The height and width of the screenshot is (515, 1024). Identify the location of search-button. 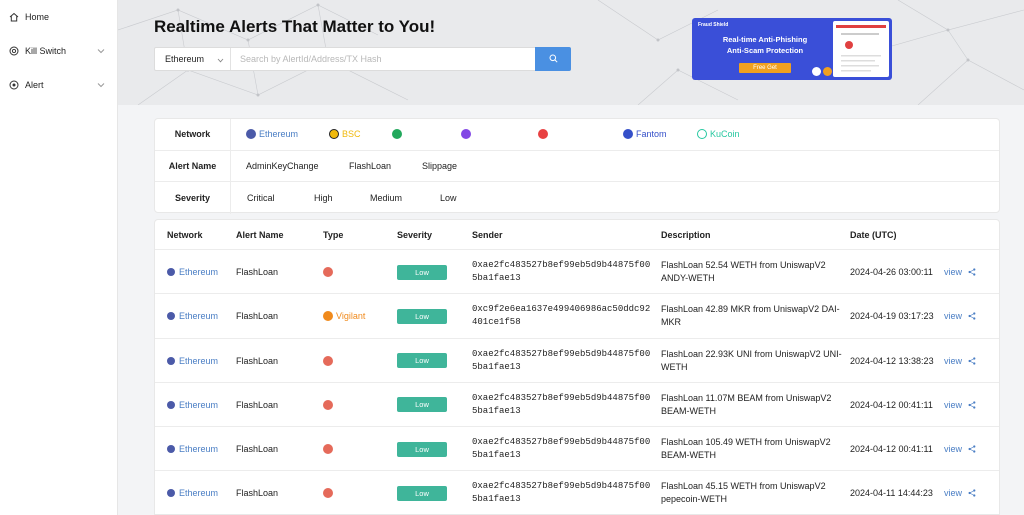
(553, 59).